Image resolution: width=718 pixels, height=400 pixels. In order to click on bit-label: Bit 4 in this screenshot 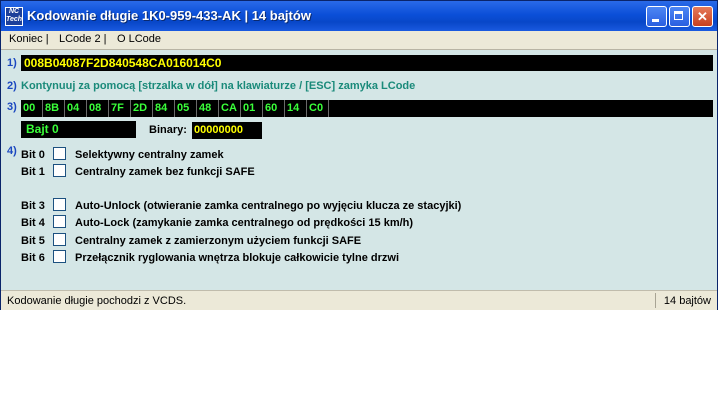, I will do `click(33, 223)`.